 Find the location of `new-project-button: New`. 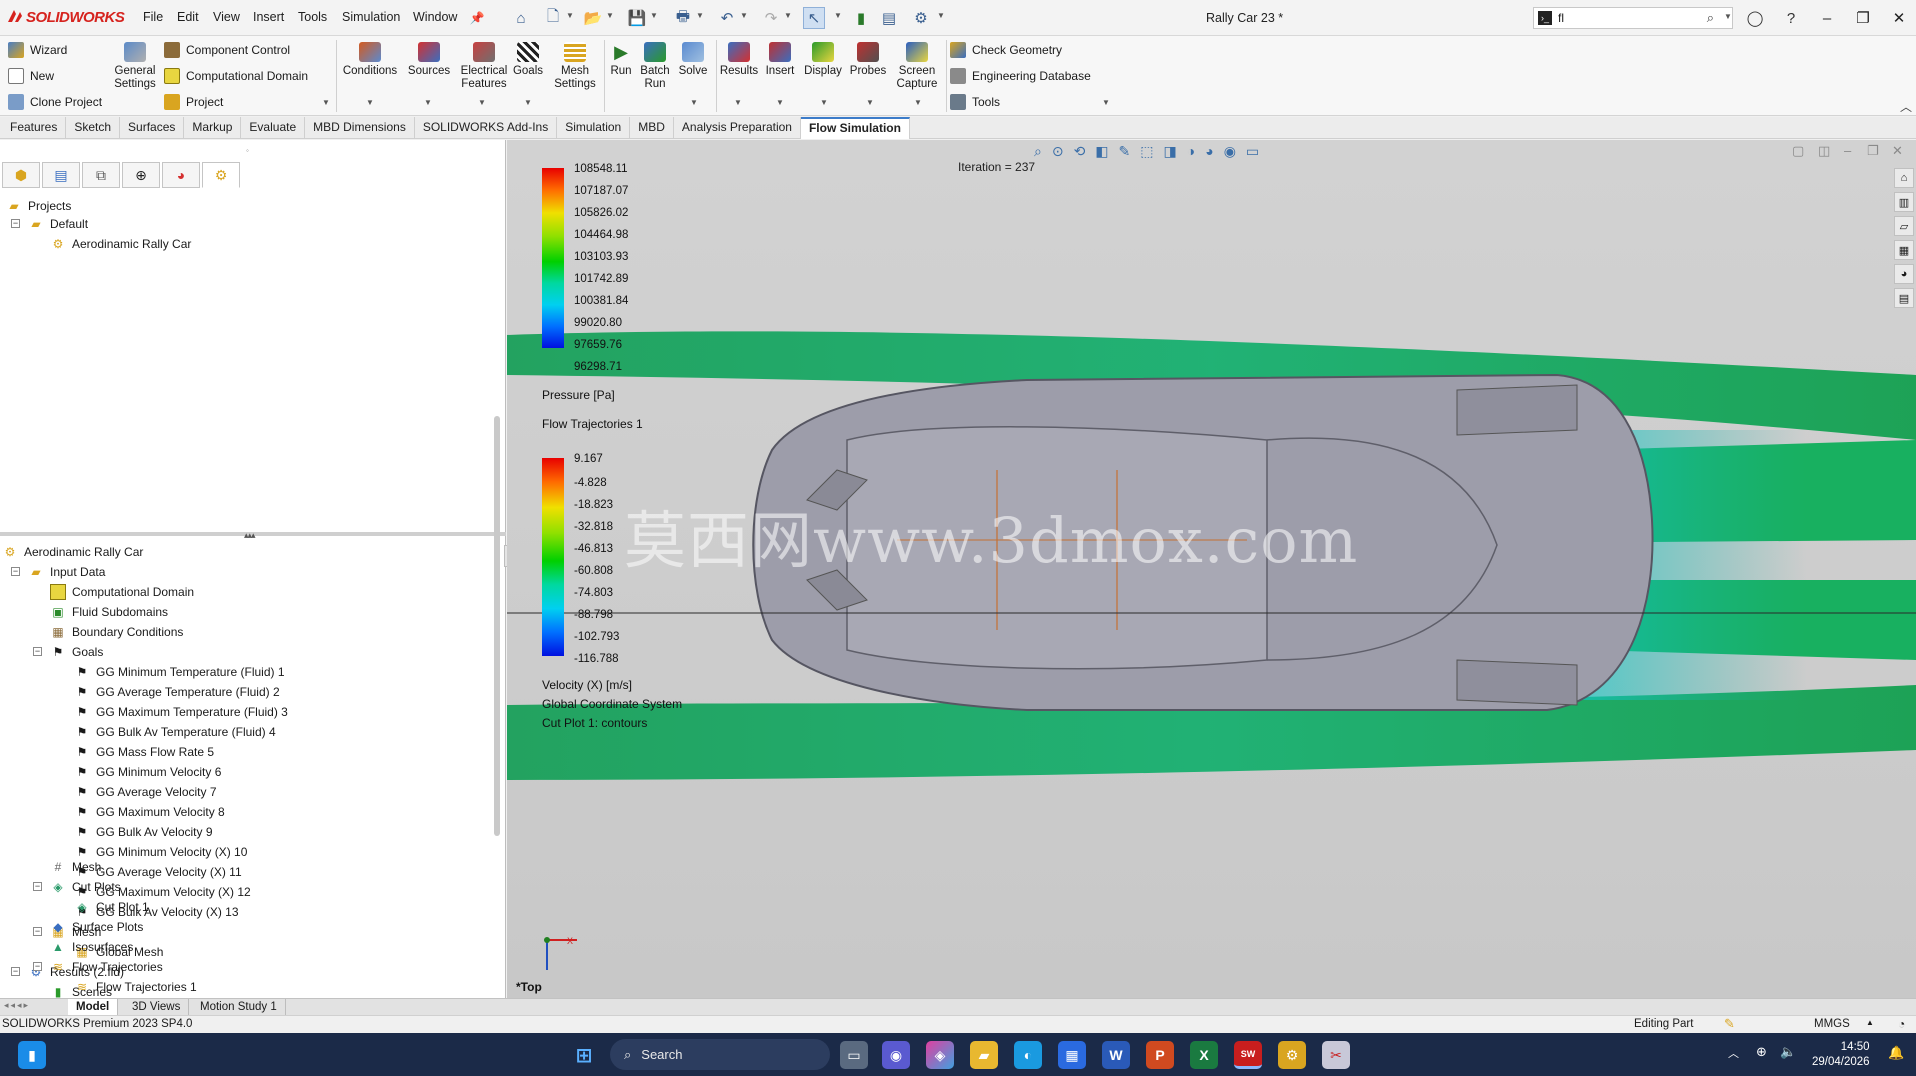

new-project-button: New is located at coordinates (31, 76).